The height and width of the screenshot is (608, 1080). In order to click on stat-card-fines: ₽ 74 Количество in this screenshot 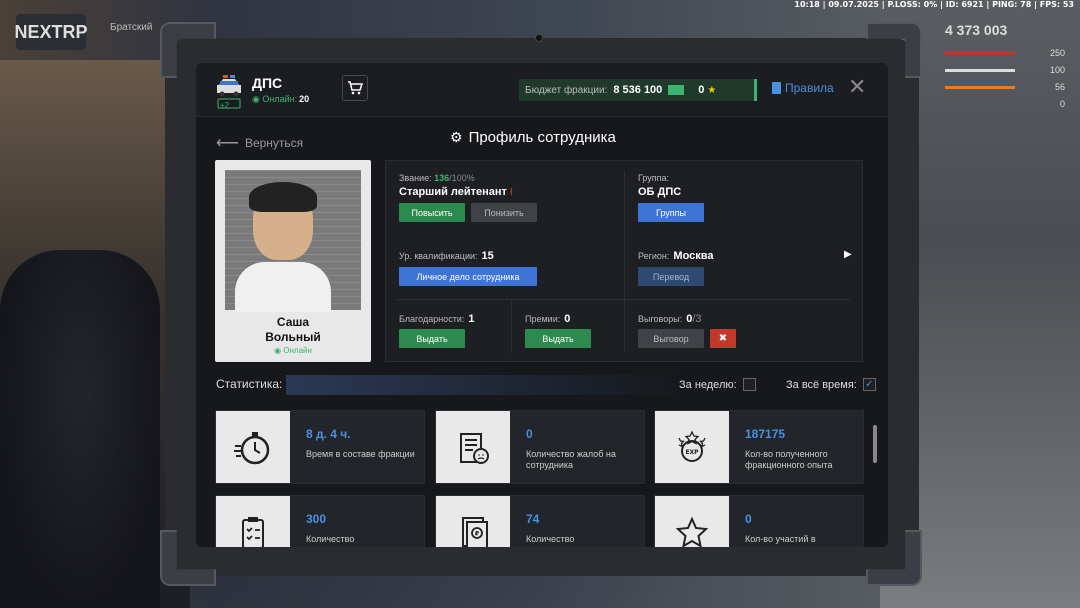, I will do `click(540, 521)`.